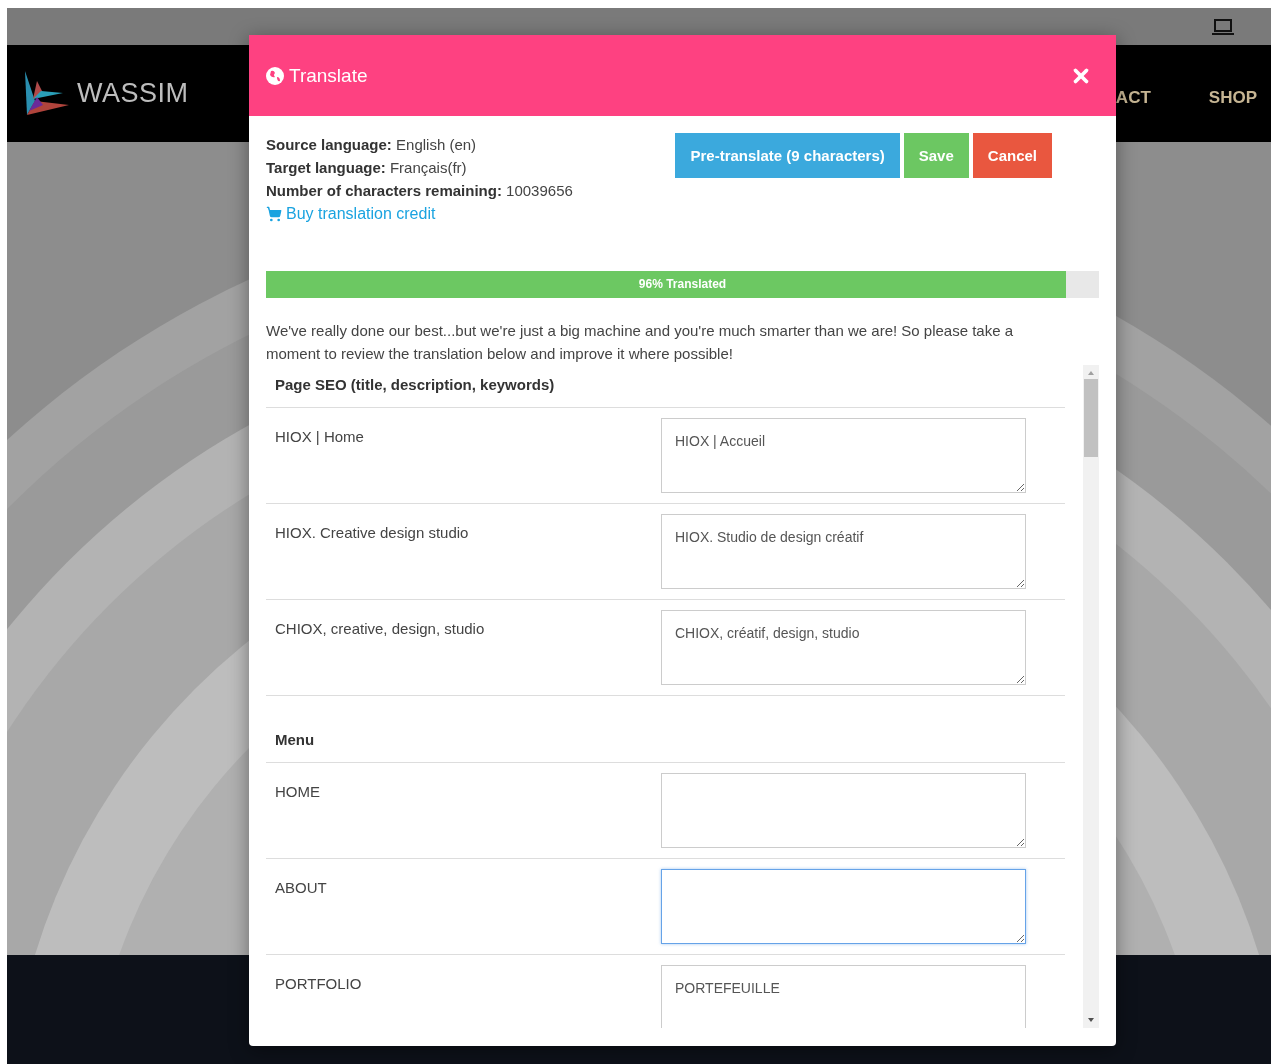 The height and width of the screenshot is (1064, 1271). I want to click on translation-field: PORTEFEUILLE, so click(843, 996).